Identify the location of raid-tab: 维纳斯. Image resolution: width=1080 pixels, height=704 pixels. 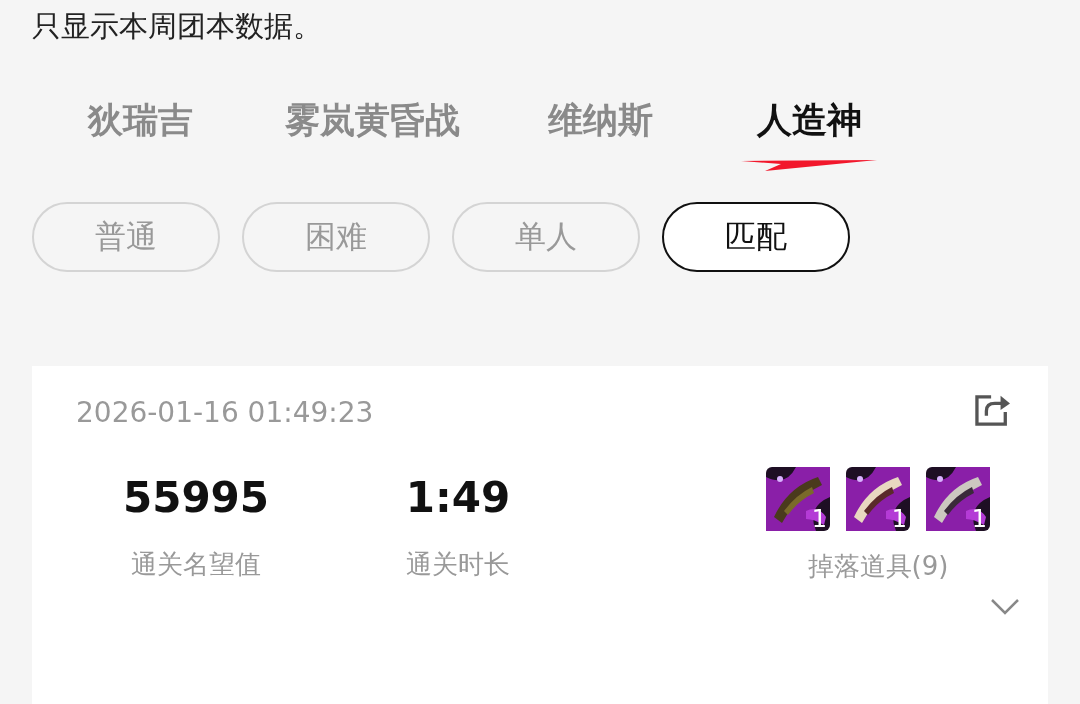
(600, 120).